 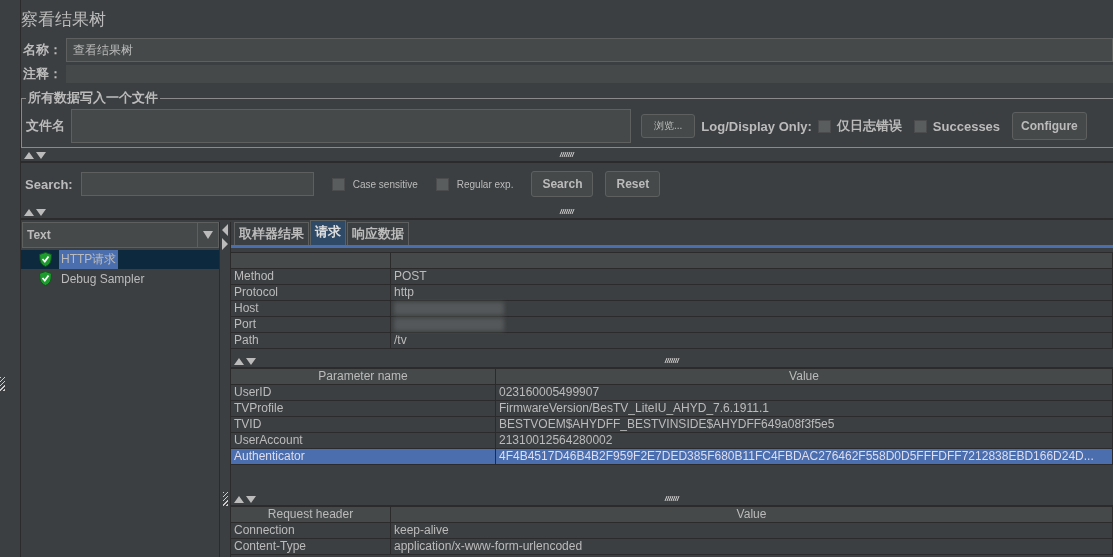 What do you see at coordinates (385, 184) in the screenshot?
I see `checkbox-label: Case sensitive` at bounding box center [385, 184].